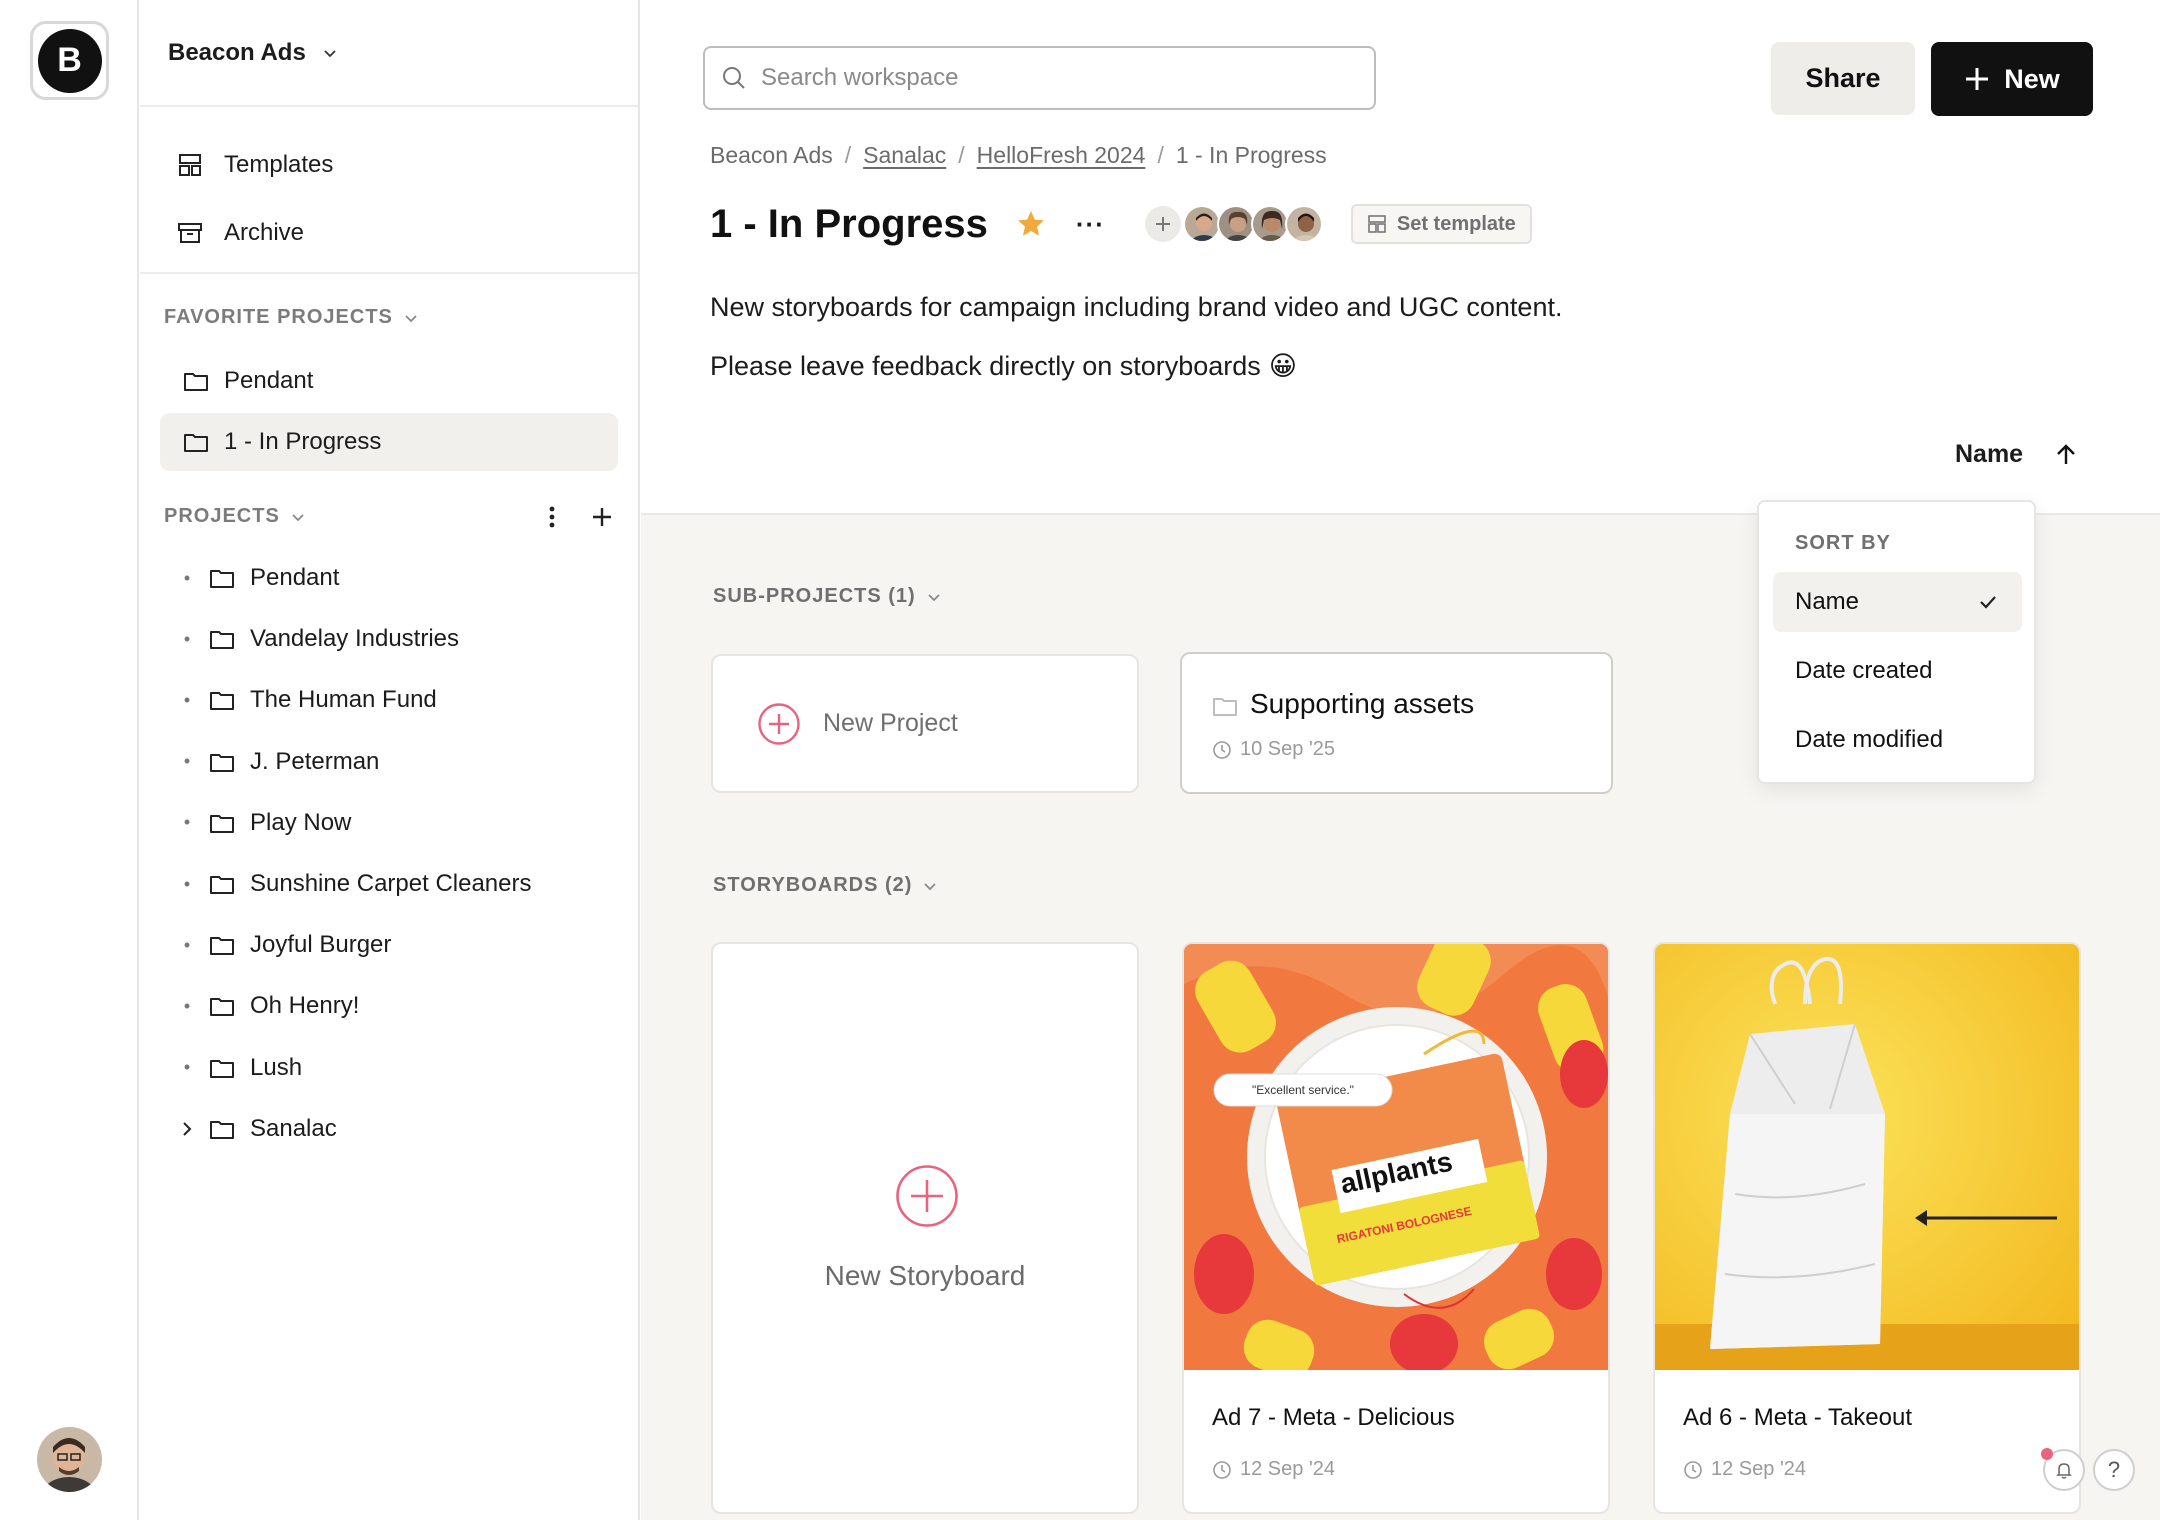  Describe the element at coordinates (295, 577) in the screenshot. I see `project-label: Pendant` at that location.